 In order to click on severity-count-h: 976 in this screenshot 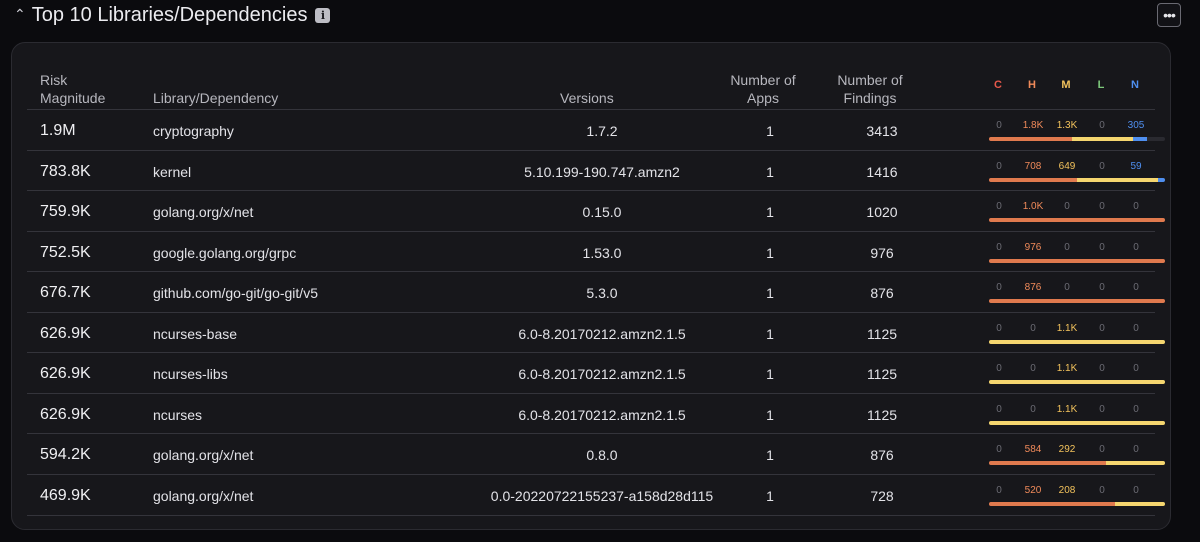, I will do `click(1033, 247)`.